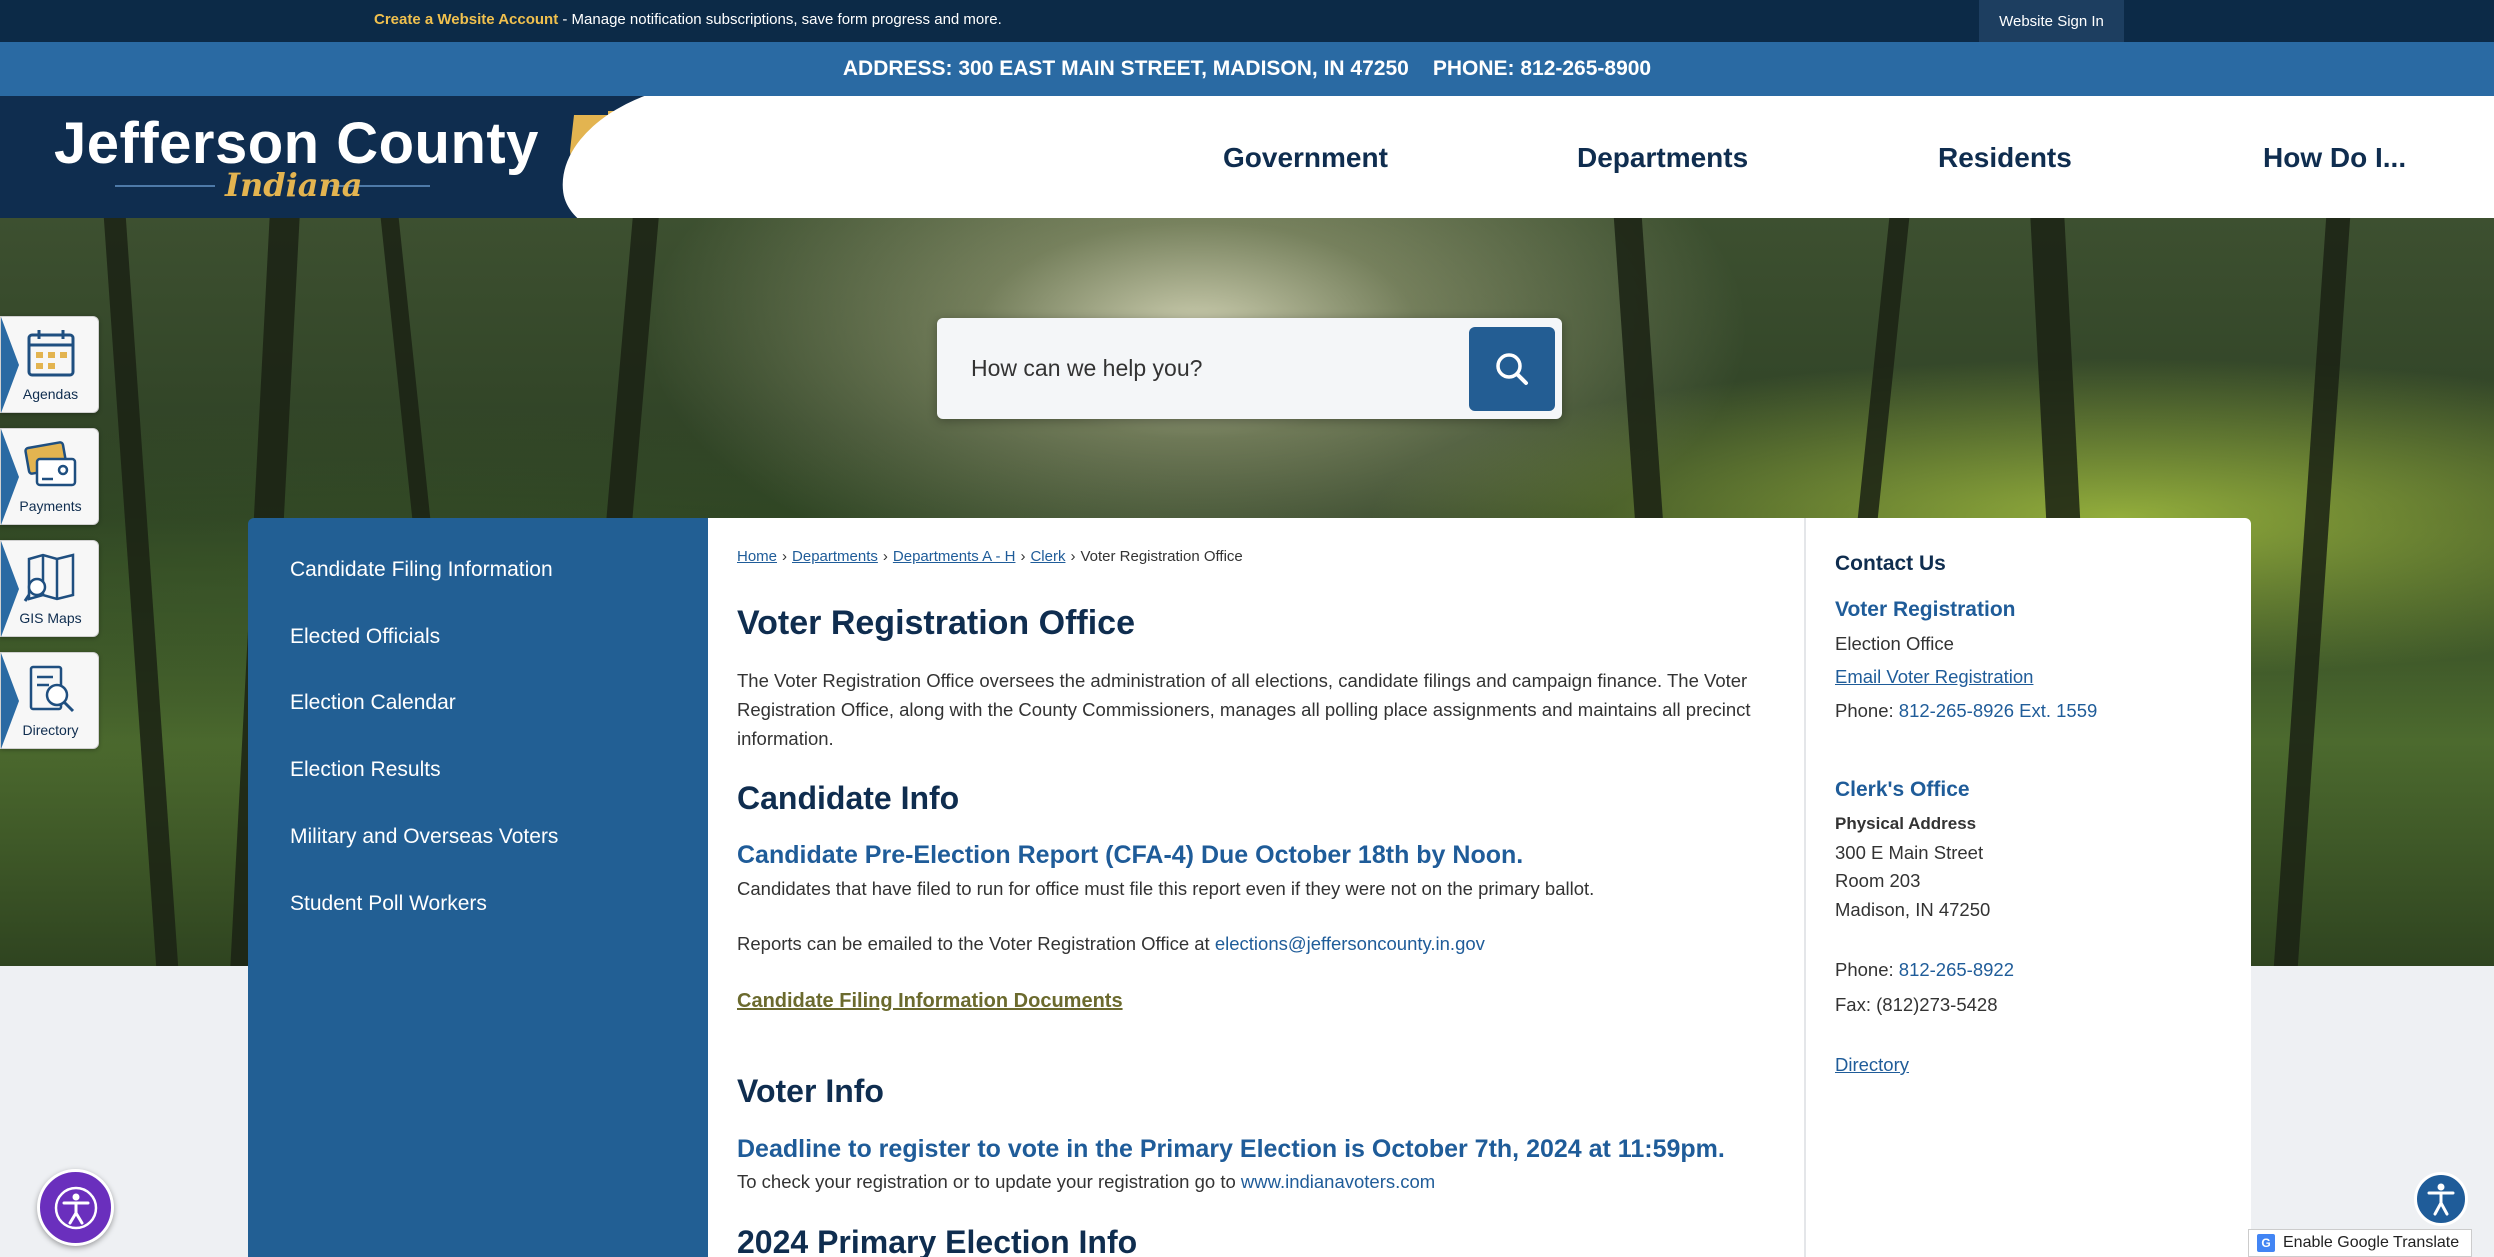 This screenshot has height=1257, width=2494. I want to click on logo-divider-left, so click(165, 186).